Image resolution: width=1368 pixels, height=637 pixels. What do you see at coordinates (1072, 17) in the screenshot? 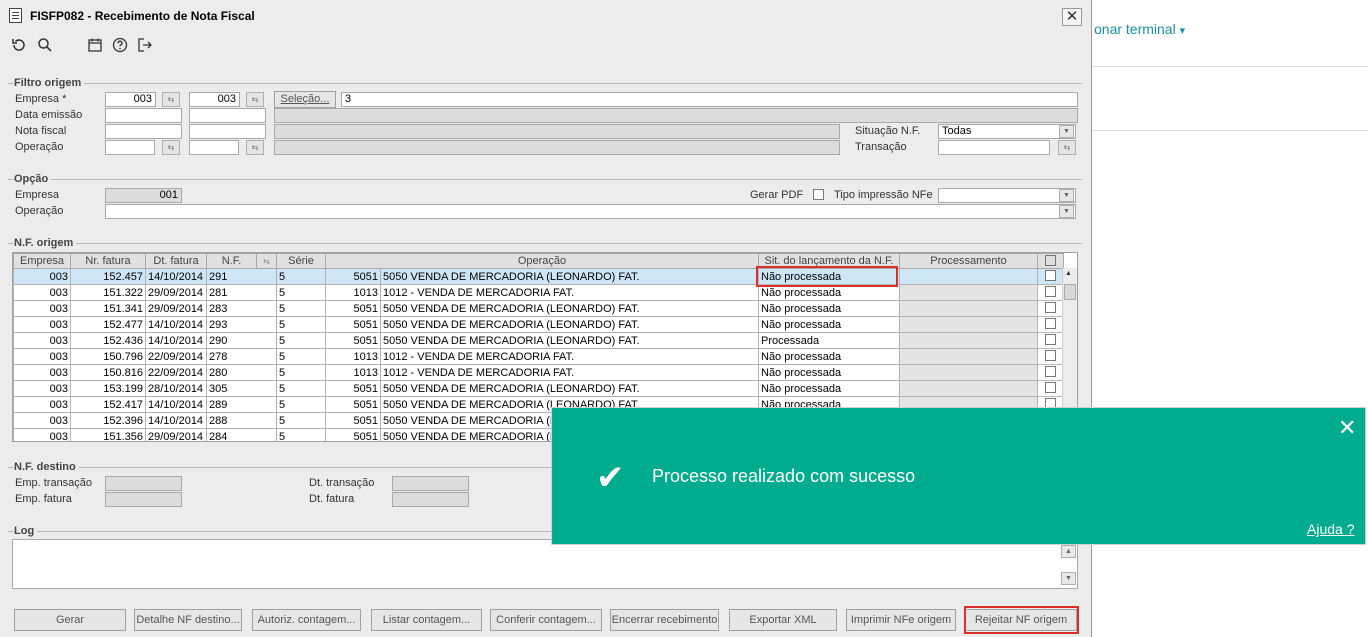
I see `close-window-button: ✕` at bounding box center [1072, 17].